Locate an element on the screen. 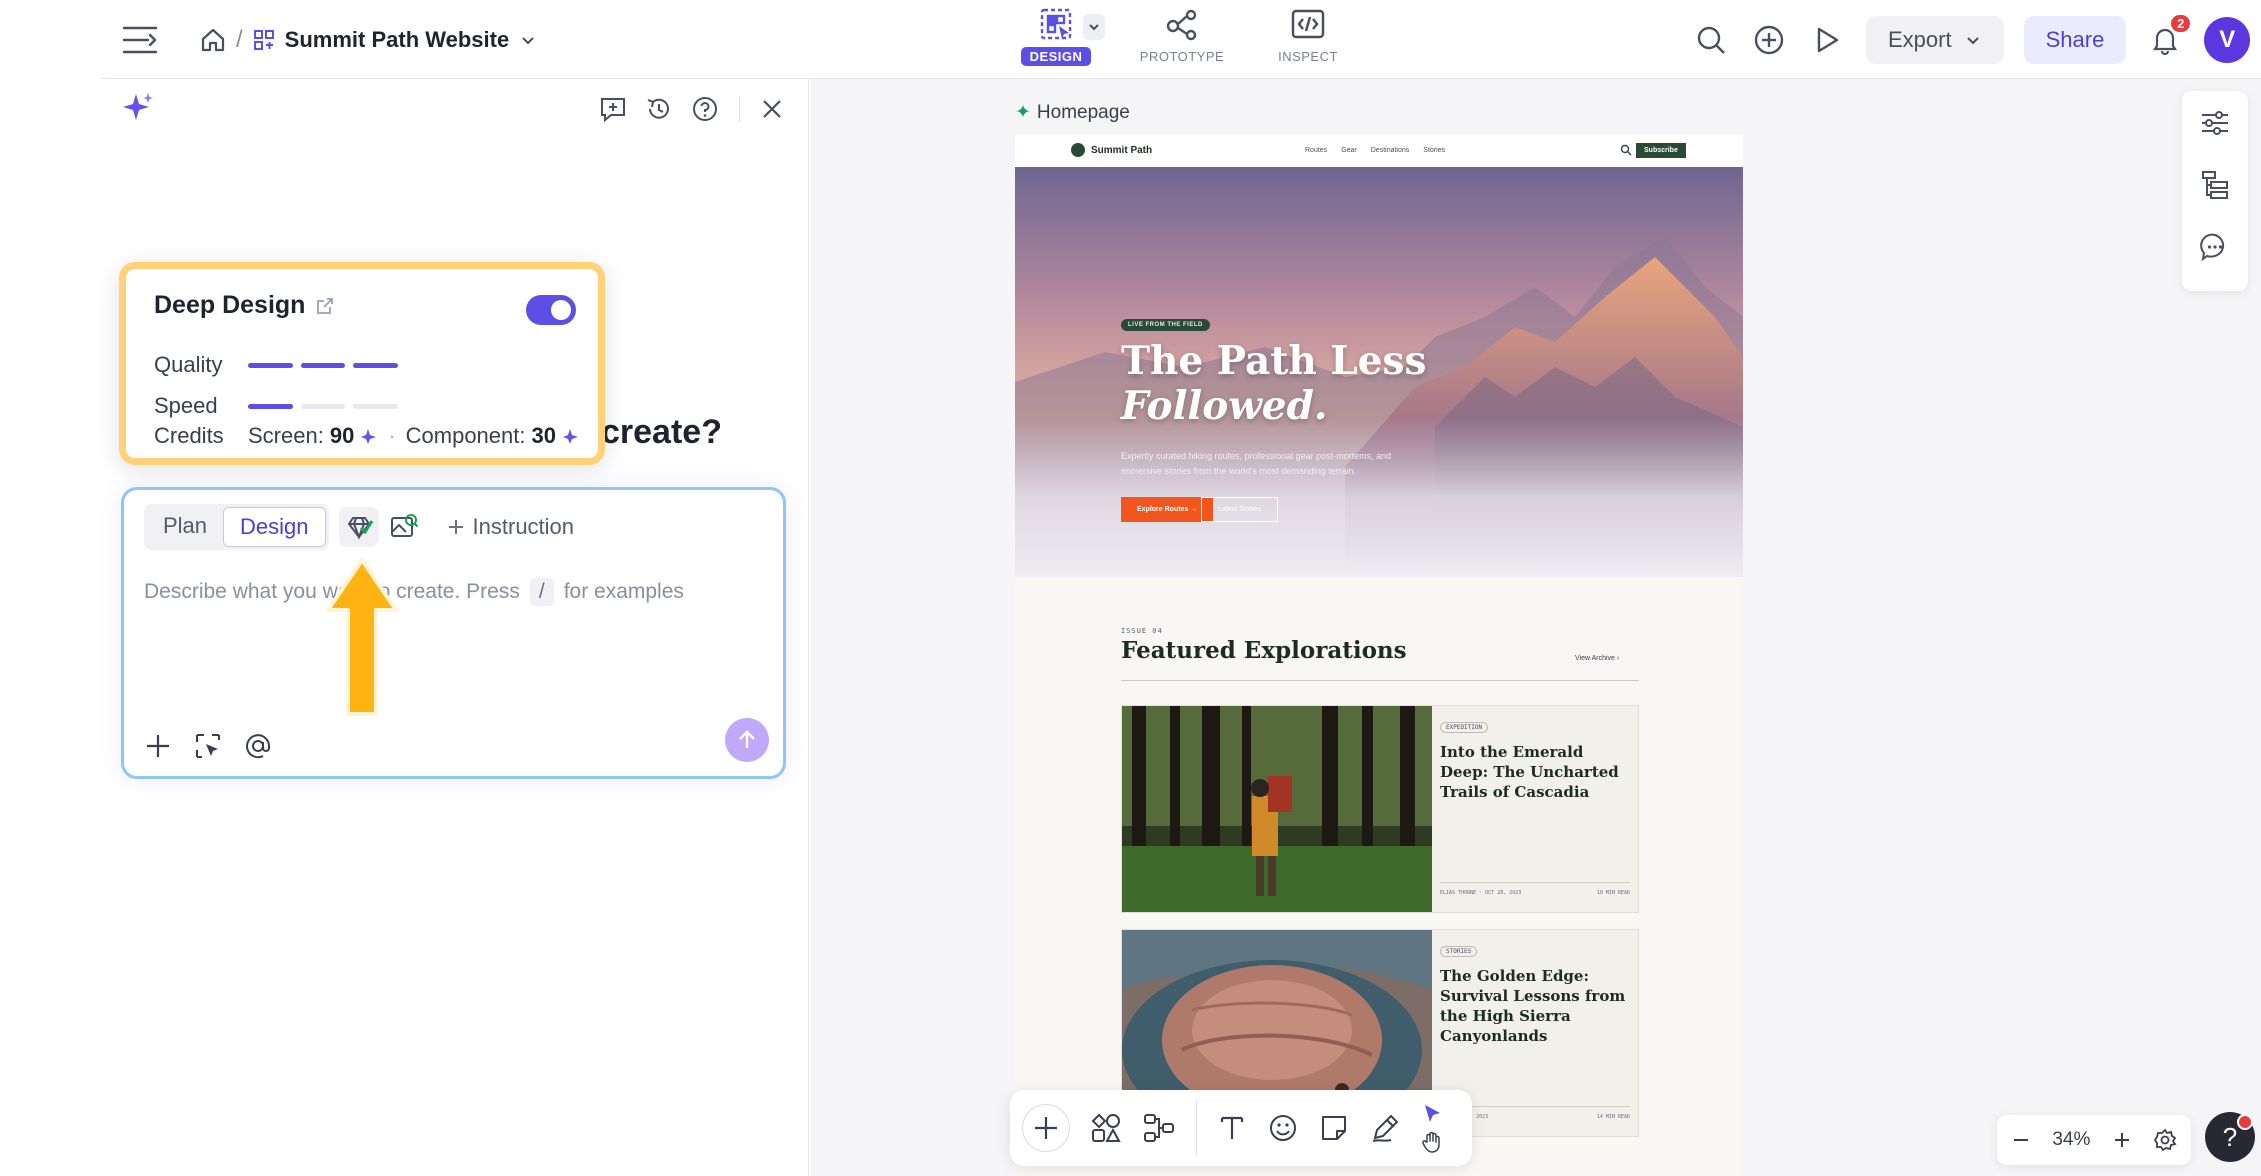  project-icon is located at coordinates (264, 40).